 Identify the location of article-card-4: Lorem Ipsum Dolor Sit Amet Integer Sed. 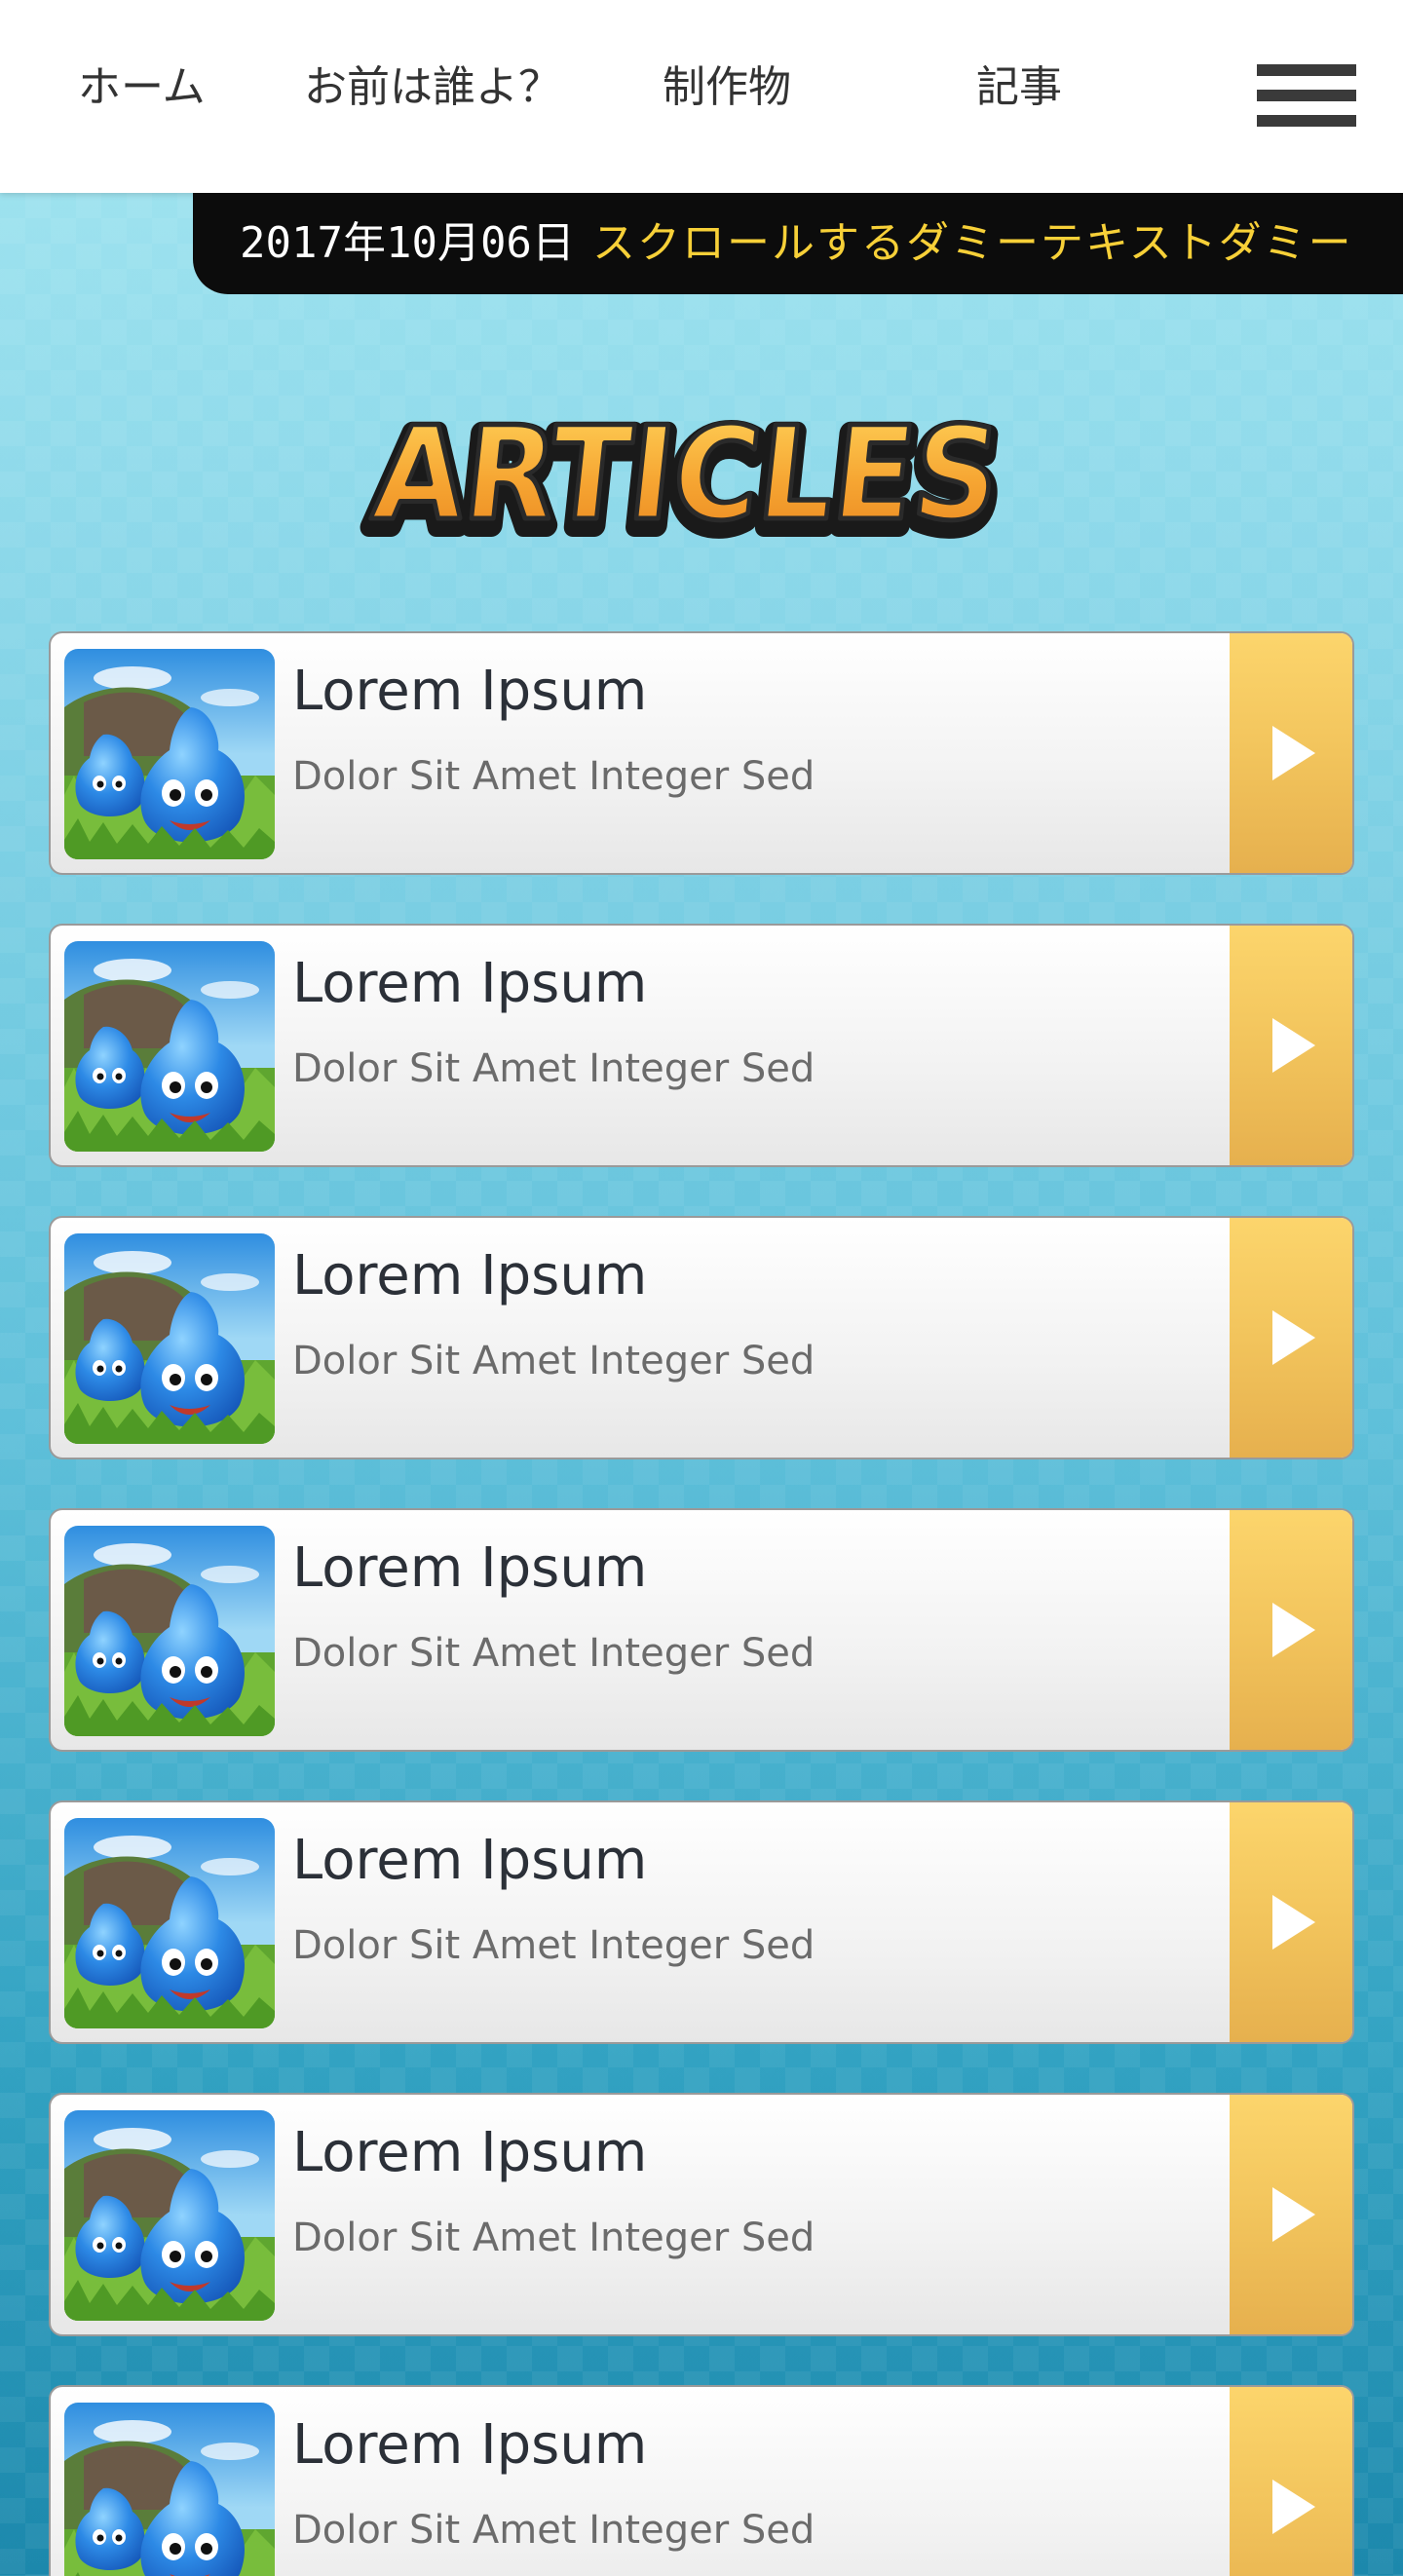
(701, 1630).